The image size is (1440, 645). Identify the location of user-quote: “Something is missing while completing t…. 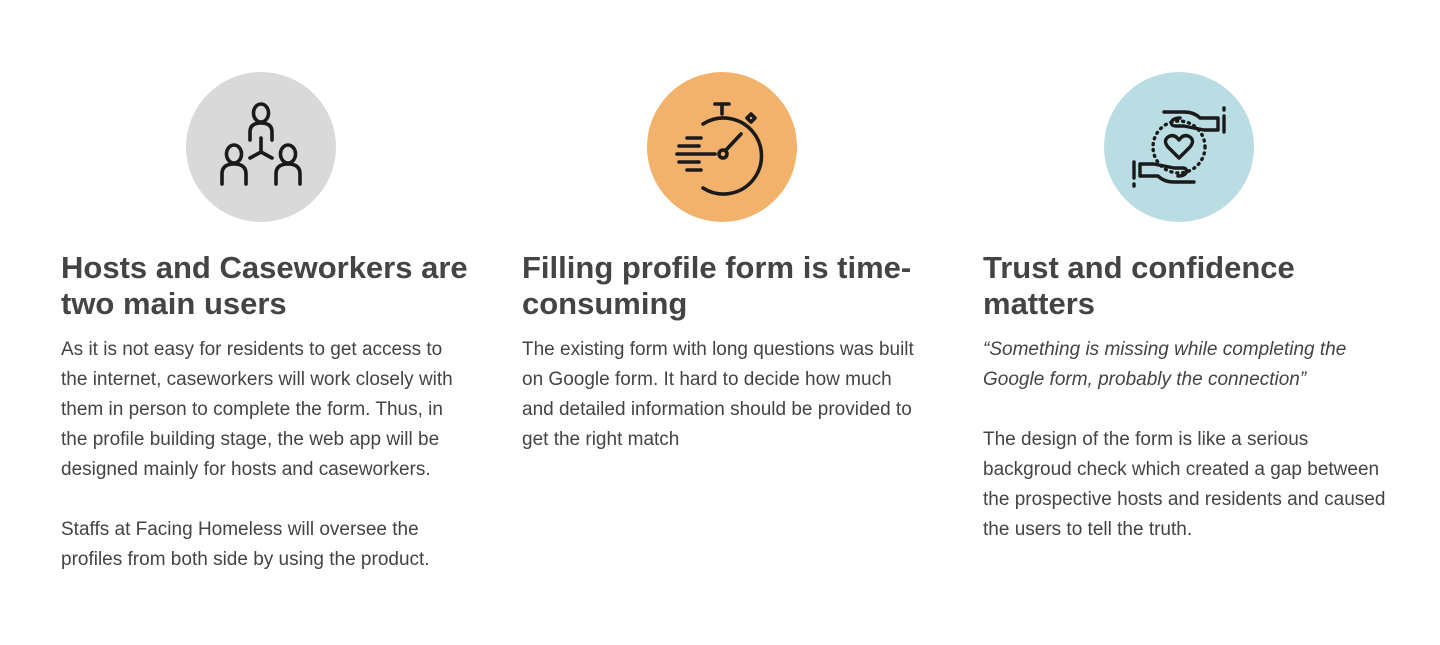
(1165, 364).